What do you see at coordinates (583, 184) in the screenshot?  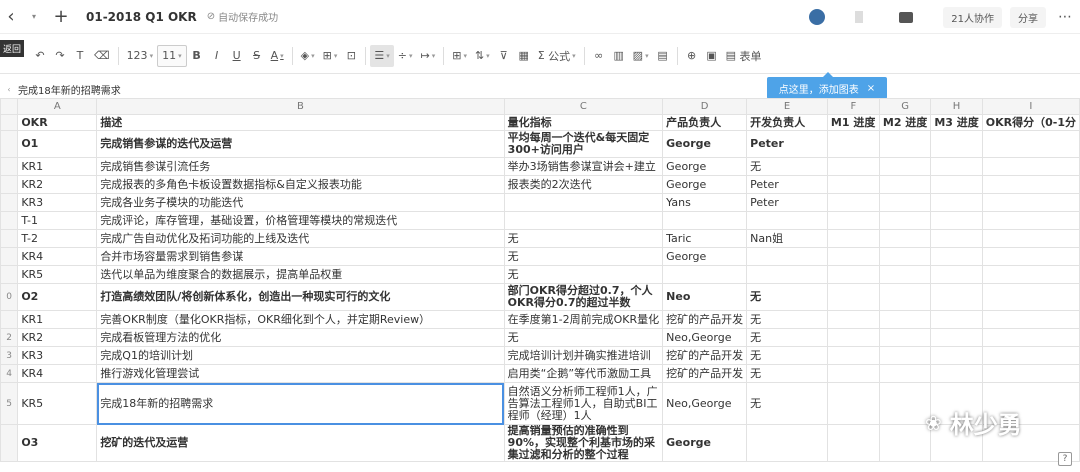 I see `table-cell: 报表类的2次迭代` at bounding box center [583, 184].